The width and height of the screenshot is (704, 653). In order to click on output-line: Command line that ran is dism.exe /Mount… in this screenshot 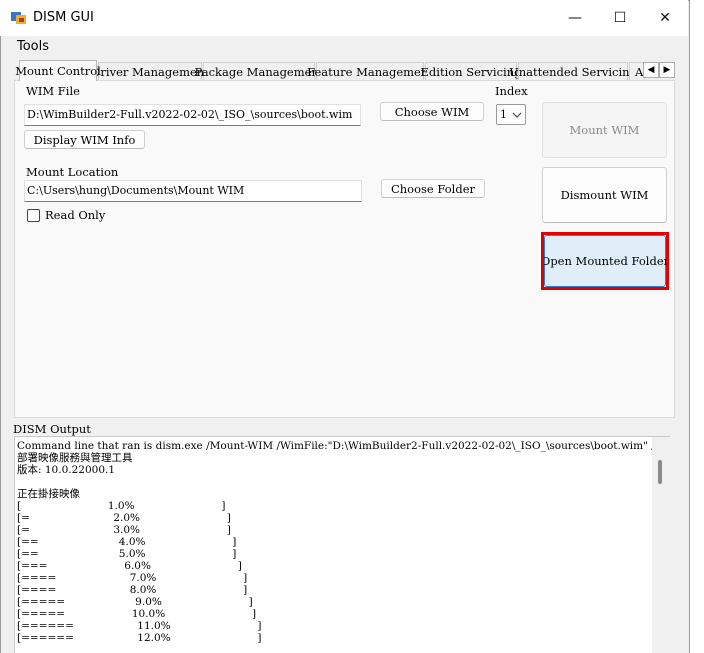, I will do `click(343, 446)`.